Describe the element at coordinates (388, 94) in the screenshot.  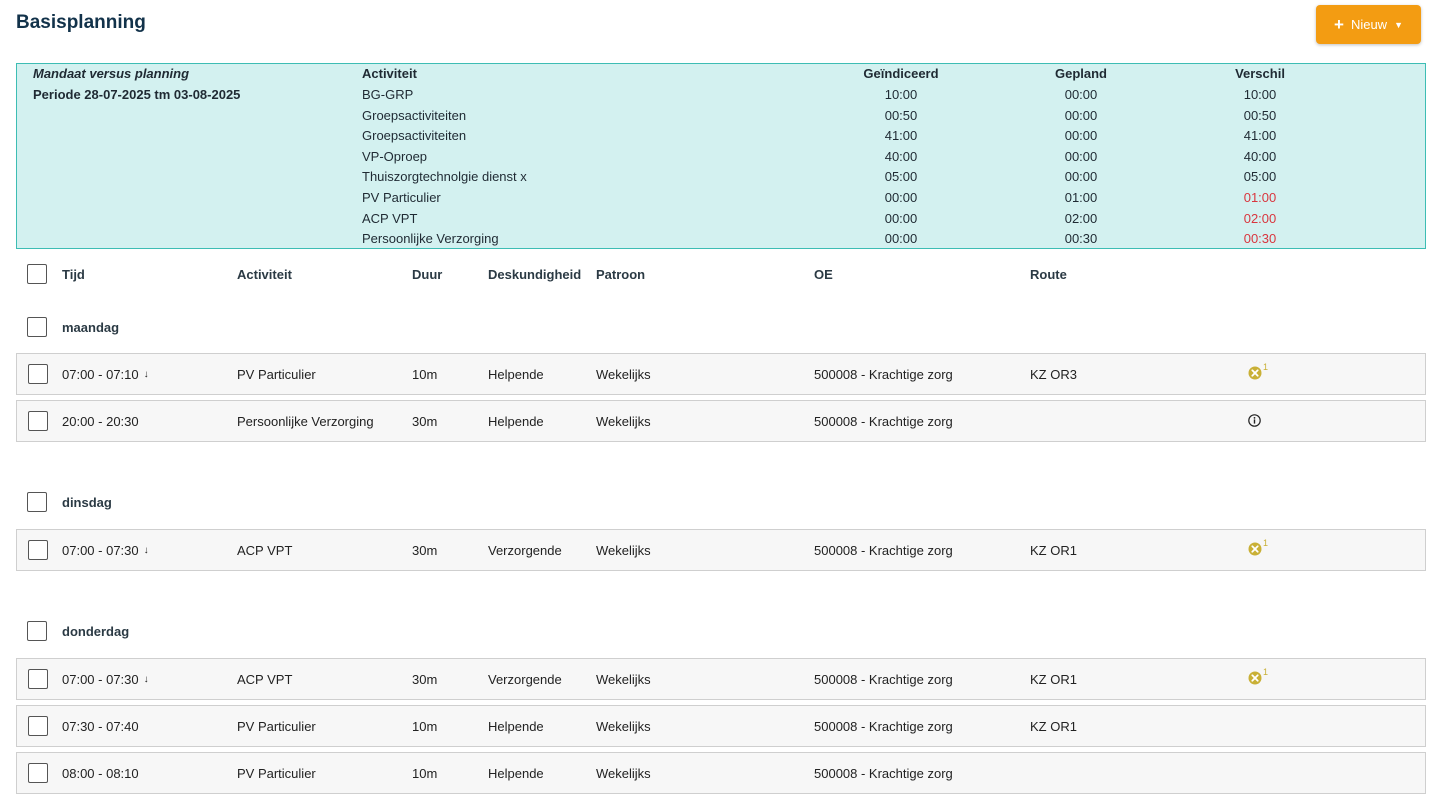
I see `summary-row-activity: BG-GRP` at that location.